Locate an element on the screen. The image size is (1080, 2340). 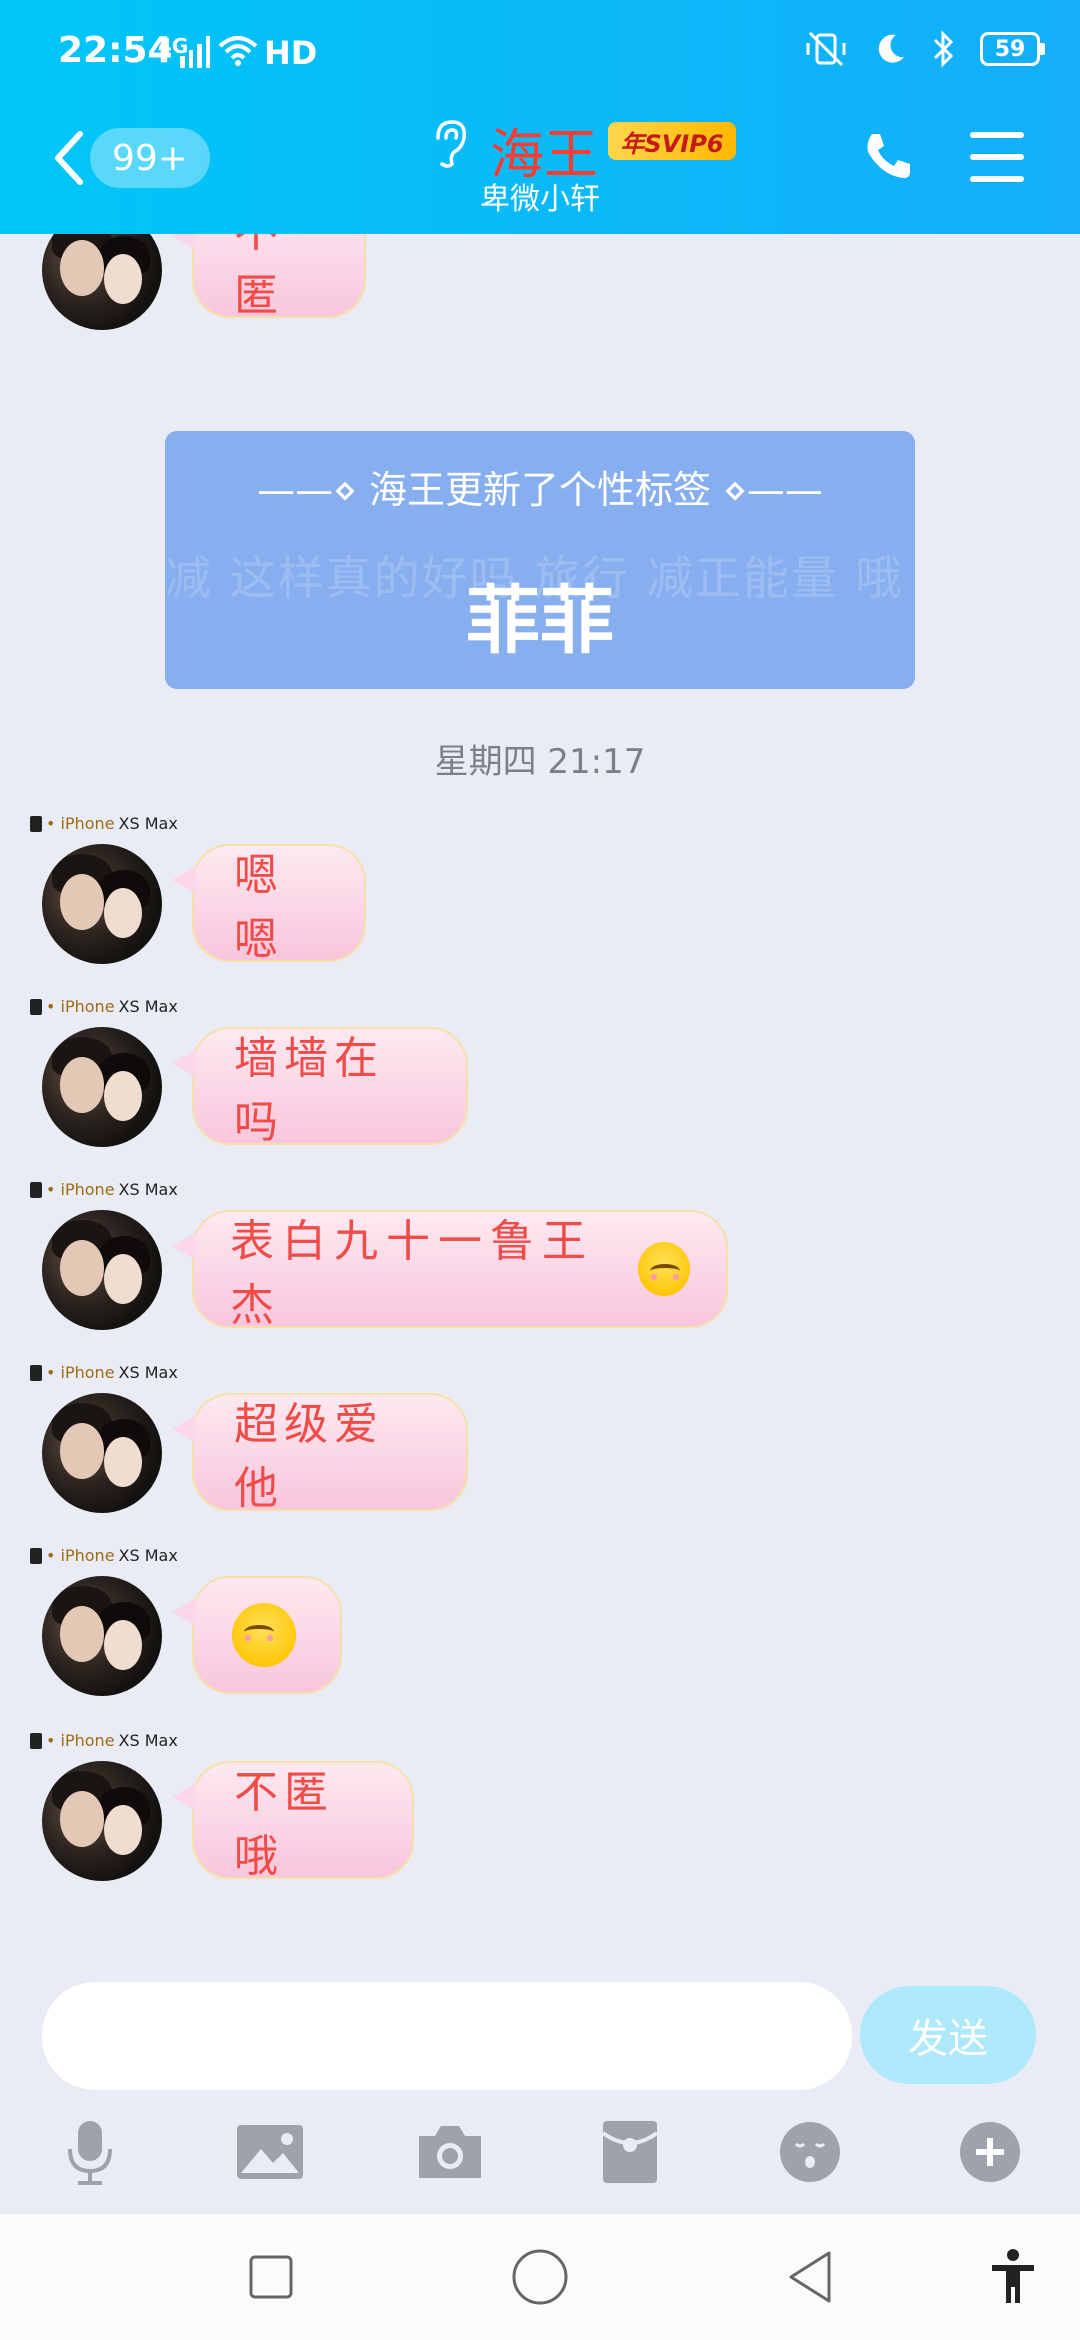
chat-toolbar is located at coordinates (540, 2157).